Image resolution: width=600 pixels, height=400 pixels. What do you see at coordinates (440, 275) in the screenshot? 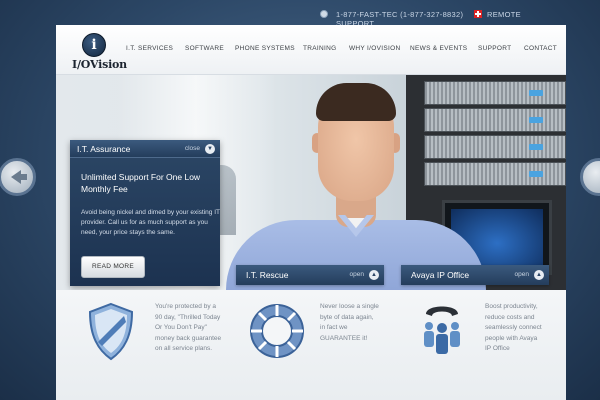
I see `tab-title: Avaya IP Office` at bounding box center [440, 275].